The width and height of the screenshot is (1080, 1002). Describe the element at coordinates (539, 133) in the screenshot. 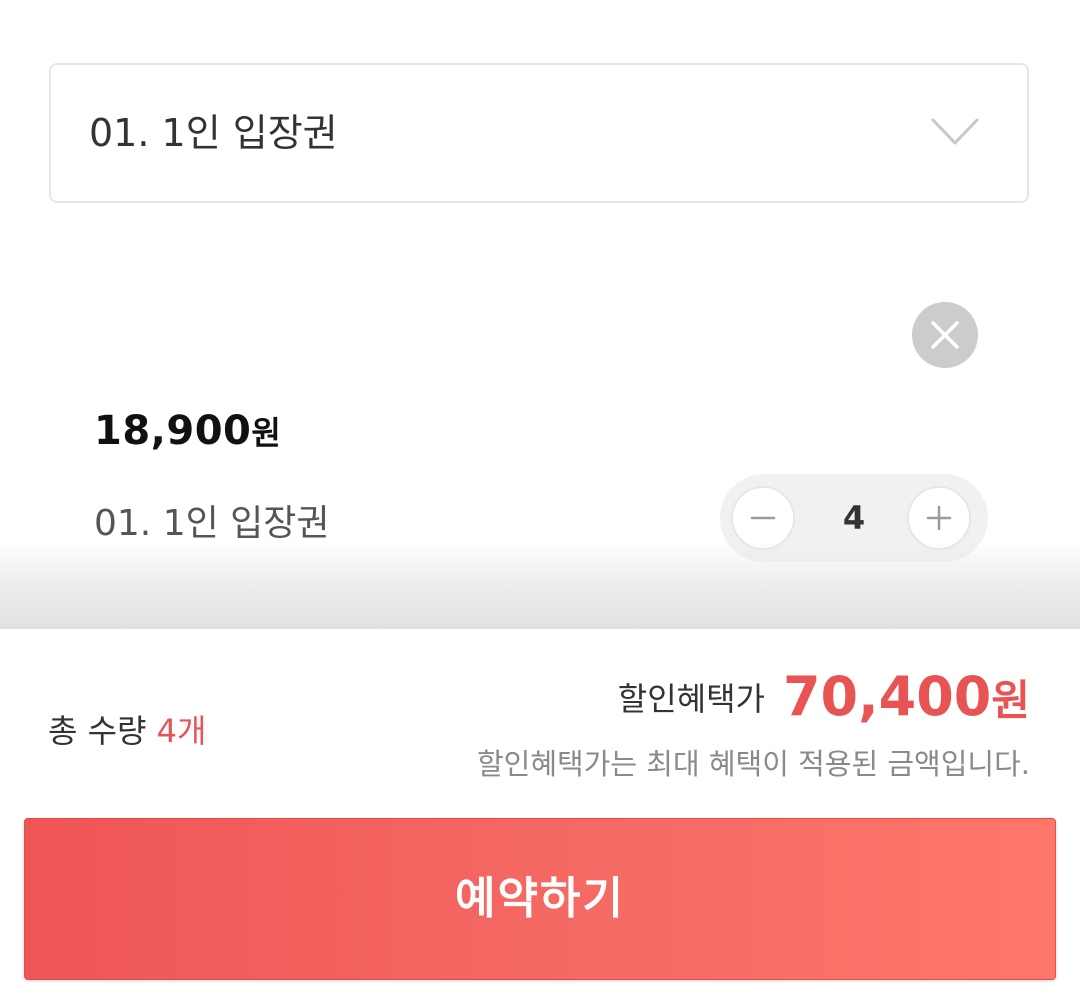

I see `ticket-option-select: 01. 1인 입장권` at that location.